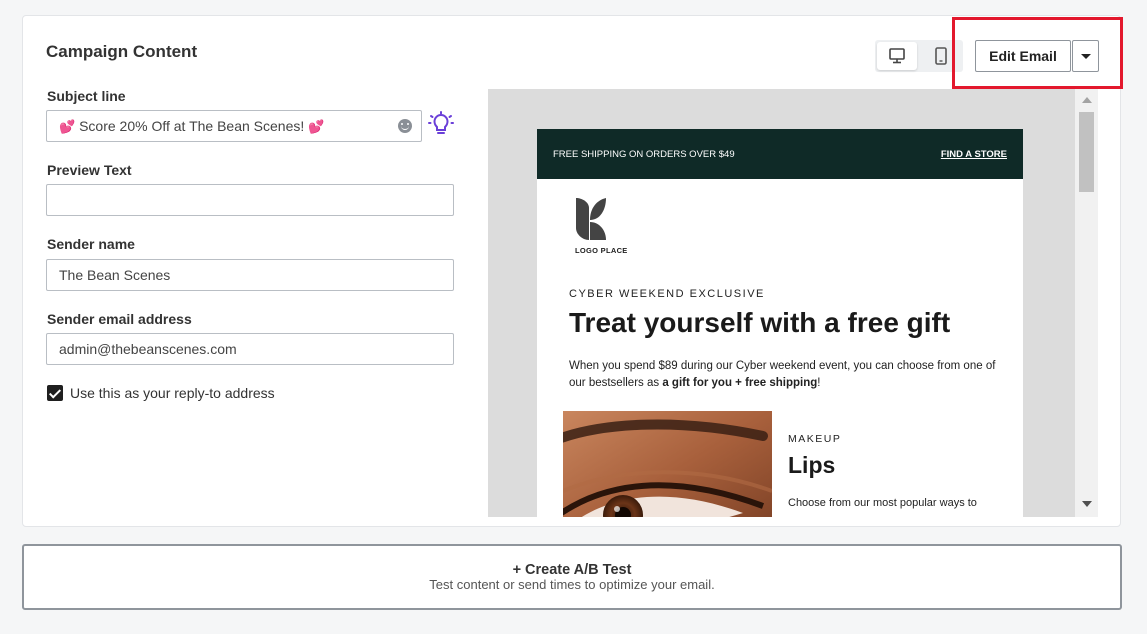  I want to click on desktop-view-button, so click(897, 56).